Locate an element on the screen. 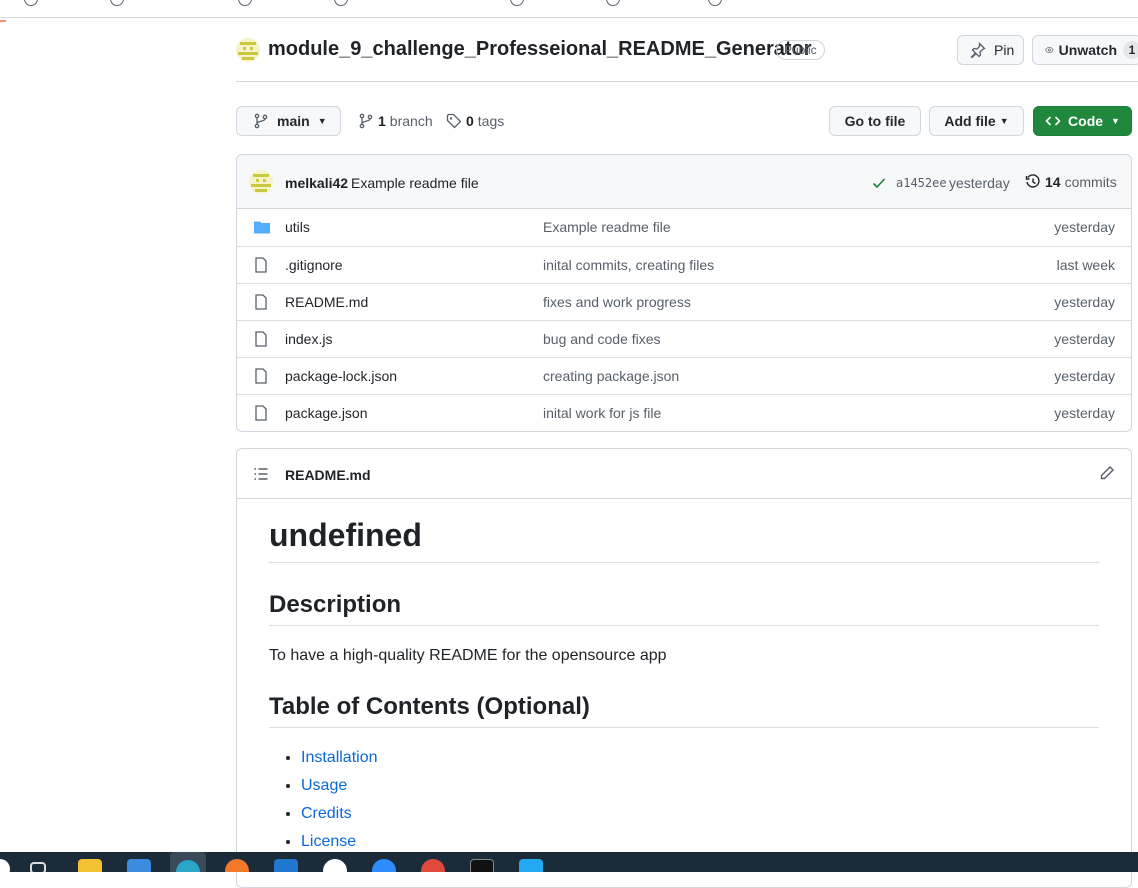 The width and height of the screenshot is (1138, 888). toc-list: Installation Usage Credits License is located at coordinates (339, 803).